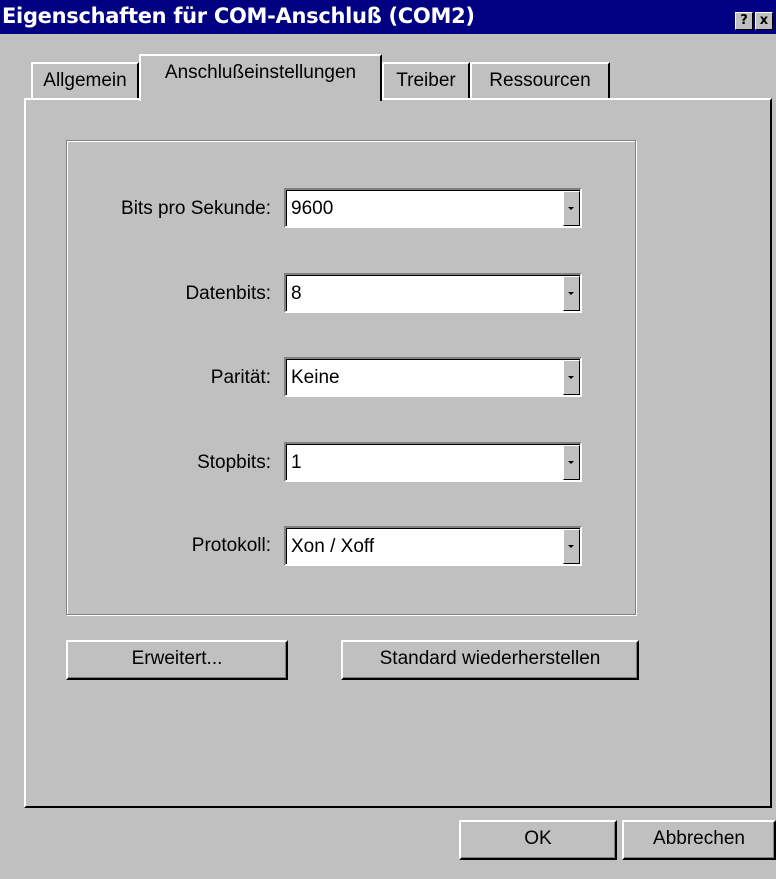  What do you see at coordinates (433, 293) in the screenshot?
I see `data-bits-select: 8` at bounding box center [433, 293].